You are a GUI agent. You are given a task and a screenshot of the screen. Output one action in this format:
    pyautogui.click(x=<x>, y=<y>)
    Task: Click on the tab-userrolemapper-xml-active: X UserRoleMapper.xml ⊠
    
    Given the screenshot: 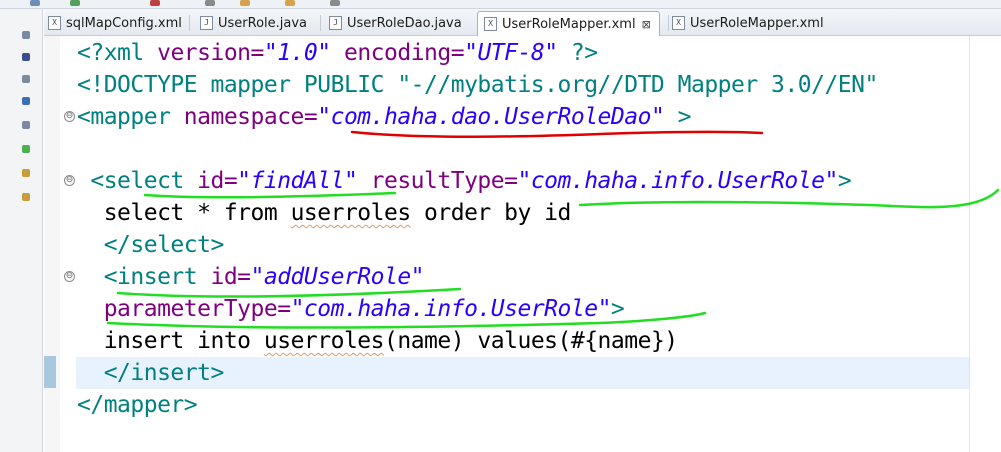 What is the action you would take?
    pyautogui.click(x=568, y=23)
    